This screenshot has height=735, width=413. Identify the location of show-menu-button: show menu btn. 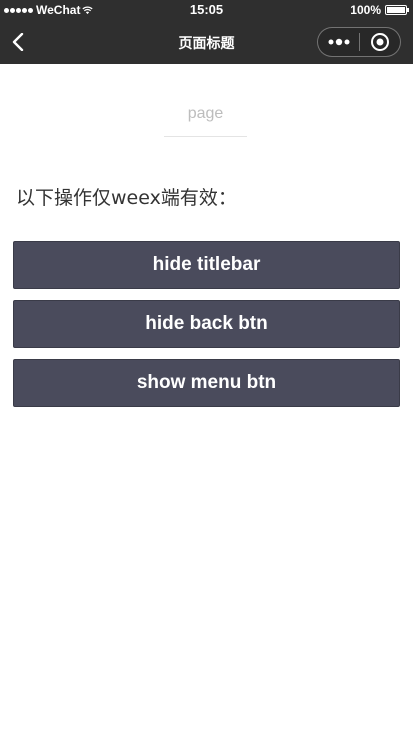
(206, 383).